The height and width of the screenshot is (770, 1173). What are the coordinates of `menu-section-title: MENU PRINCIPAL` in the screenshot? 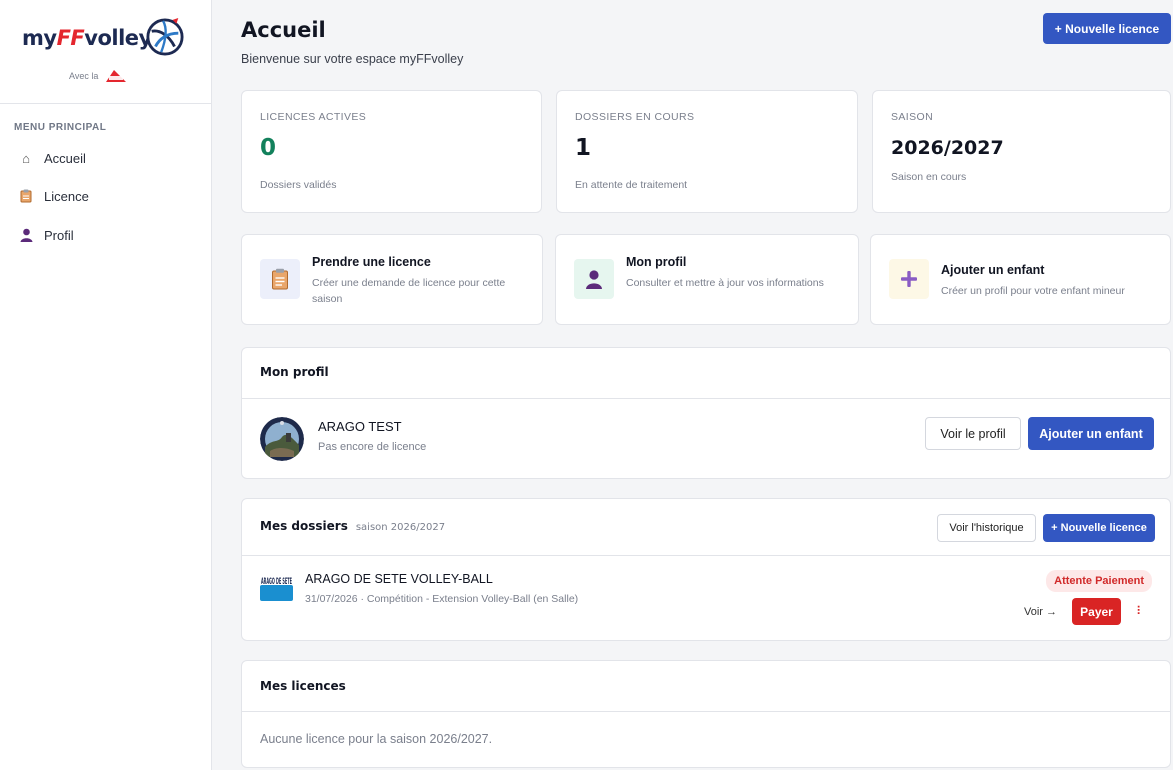 It's located at (60, 127).